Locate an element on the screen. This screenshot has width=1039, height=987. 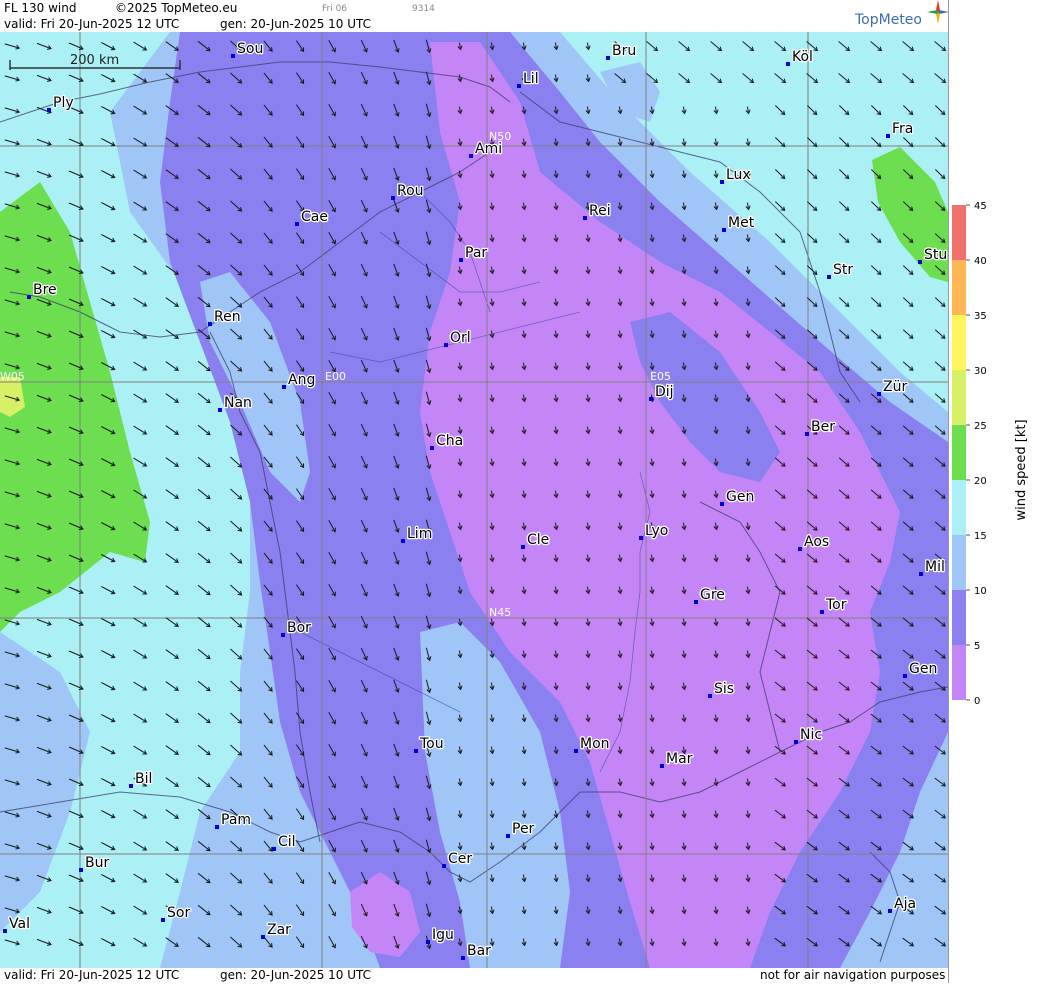
city-label: Rei is located at coordinates (600, 211).